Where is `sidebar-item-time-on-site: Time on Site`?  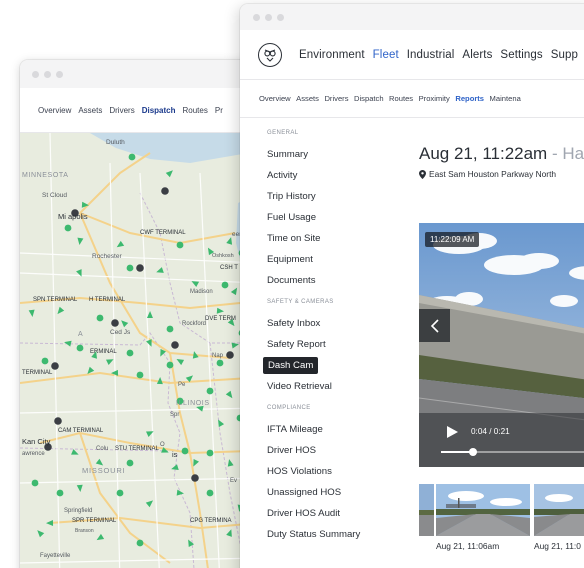
sidebar-item-time-on-site: Time on Site is located at coordinates (327, 238).